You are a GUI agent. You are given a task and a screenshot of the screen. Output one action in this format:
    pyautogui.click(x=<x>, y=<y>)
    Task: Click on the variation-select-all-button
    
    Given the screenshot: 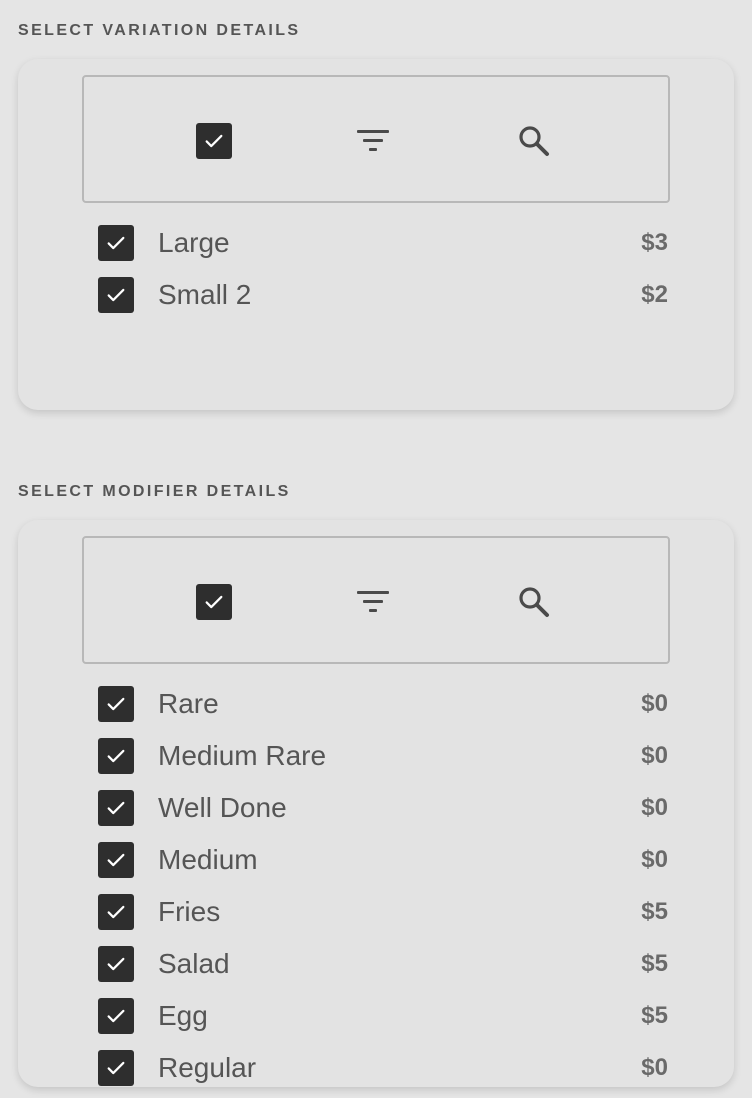 What is the action you would take?
    pyautogui.click(x=214, y=141)
    